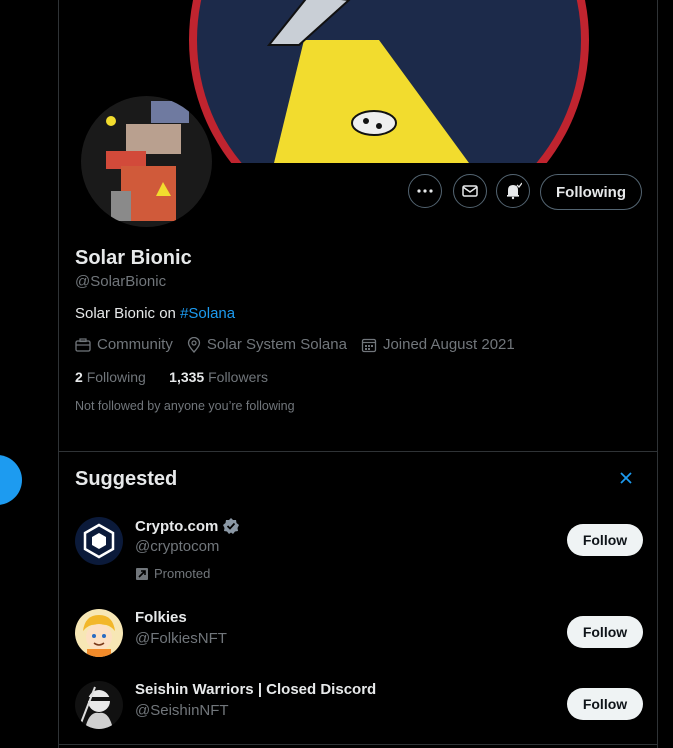 The image size is (673, 748). I want to click on not-followed-note: Not followed by anyone you’re following, so click(185, 406).